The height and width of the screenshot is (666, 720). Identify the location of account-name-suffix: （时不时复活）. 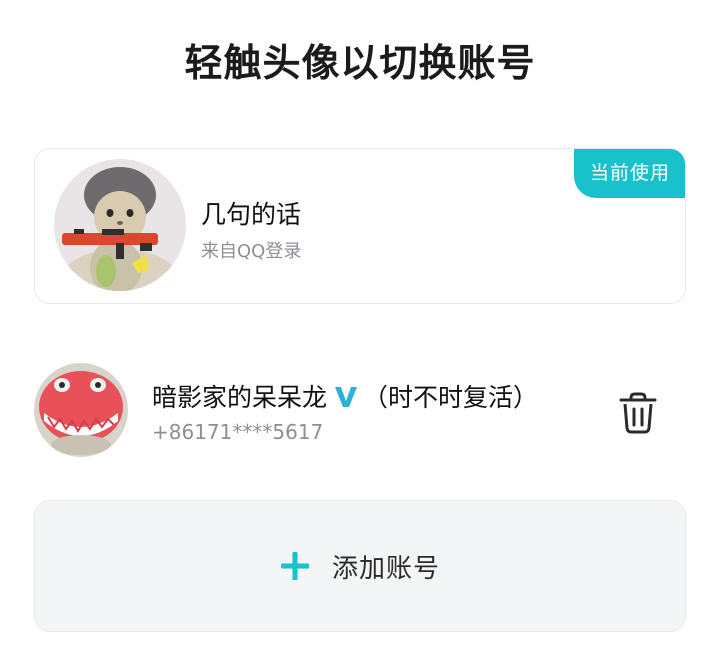
(451, 397).